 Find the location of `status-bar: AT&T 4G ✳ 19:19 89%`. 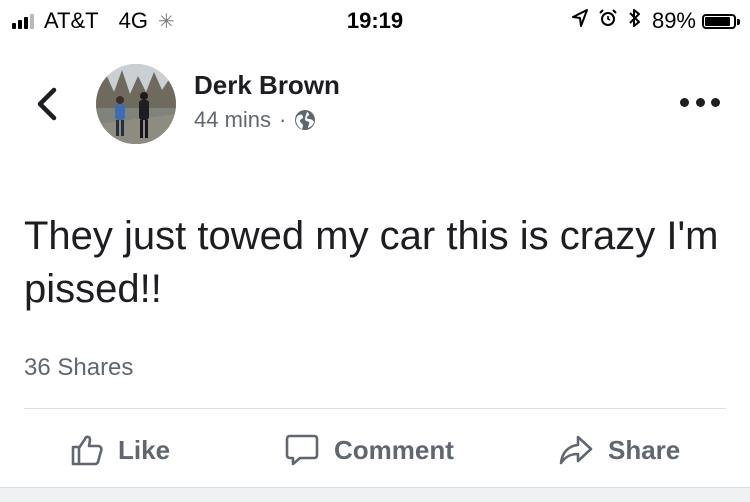

status-bar: AT&T 4G ✳ 19:19 89% is located at coordinates (375, 20).